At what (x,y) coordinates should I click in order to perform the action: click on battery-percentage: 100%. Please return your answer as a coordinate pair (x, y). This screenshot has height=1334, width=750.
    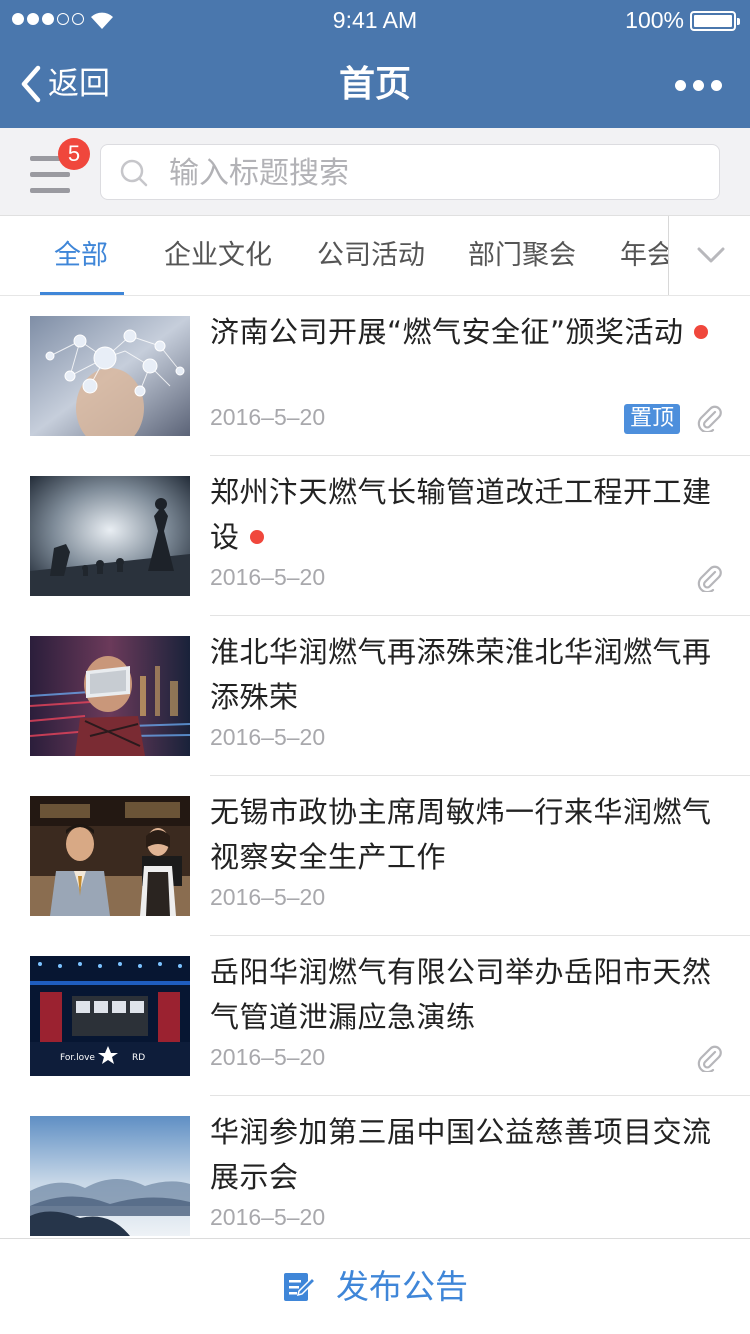
    Looking at the image, I should click on (654, 20).